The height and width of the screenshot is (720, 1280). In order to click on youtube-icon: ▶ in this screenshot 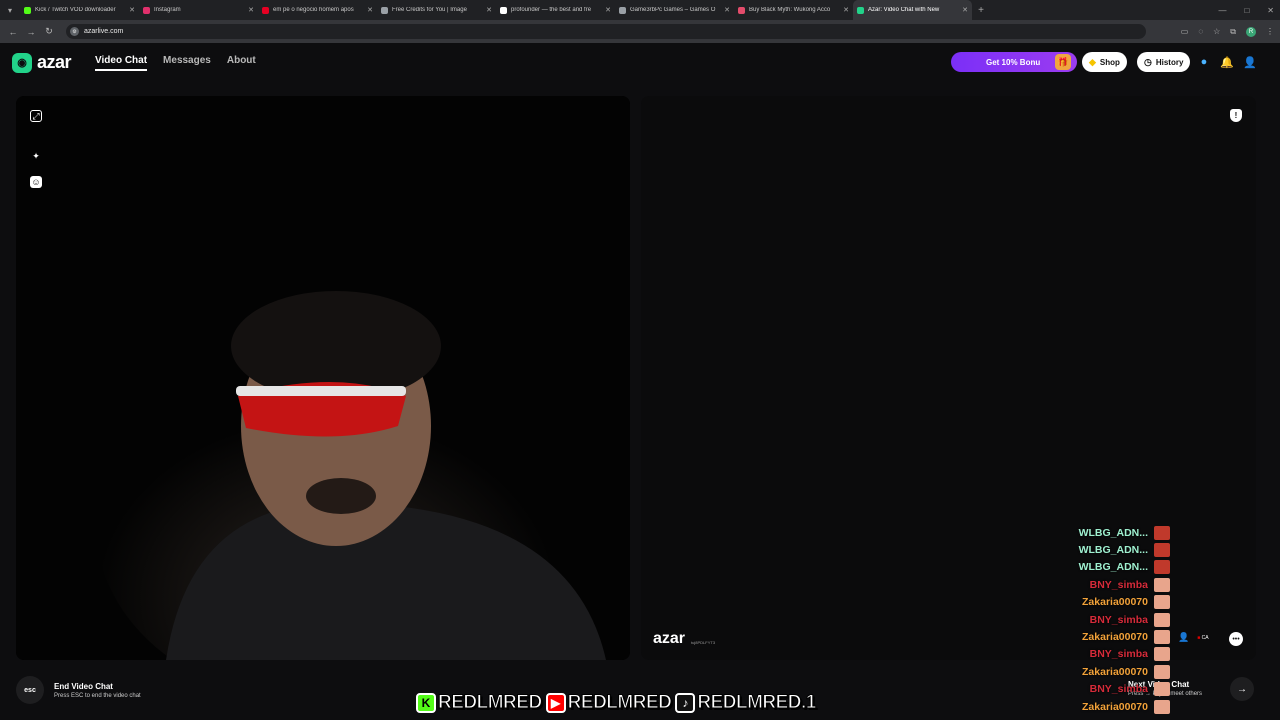, I will do `click(555, 703)`.